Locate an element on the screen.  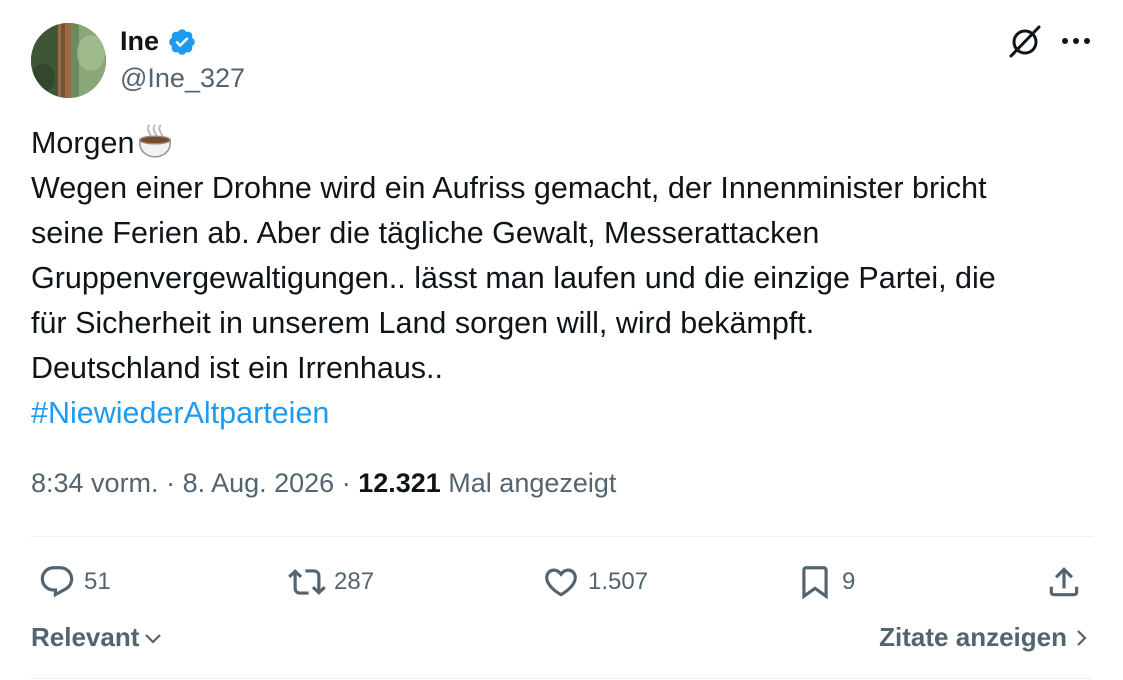
author-handle: @Ine_327 is located at coordinates (182, 78).